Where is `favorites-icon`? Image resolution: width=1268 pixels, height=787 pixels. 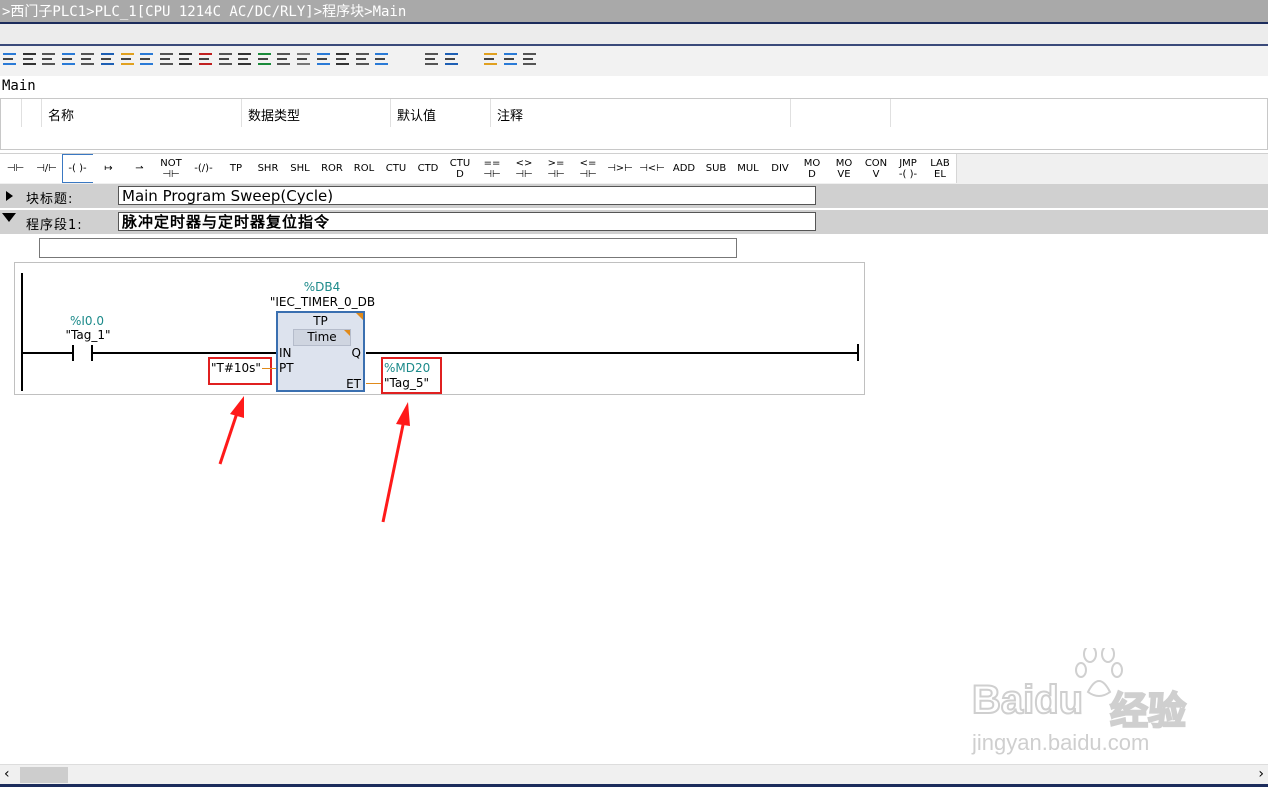 favorites-icon is located at coordinates (128, 59).